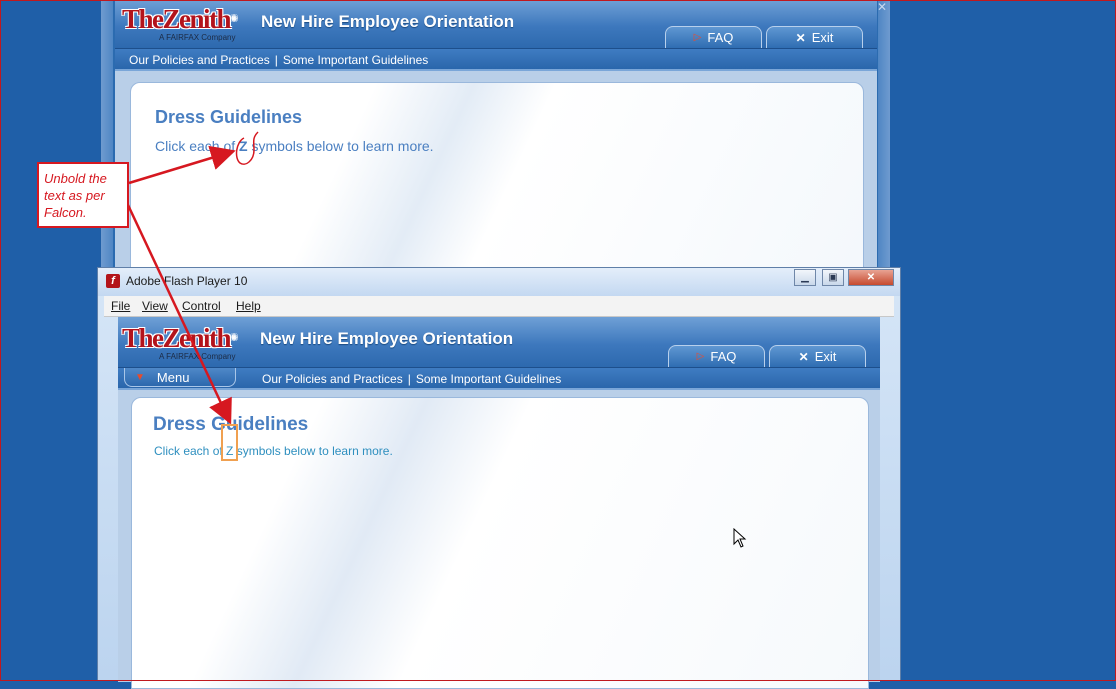  Describe the element at coordinates (229, 442) in the screenshot. I see `highlight-box` at that location.